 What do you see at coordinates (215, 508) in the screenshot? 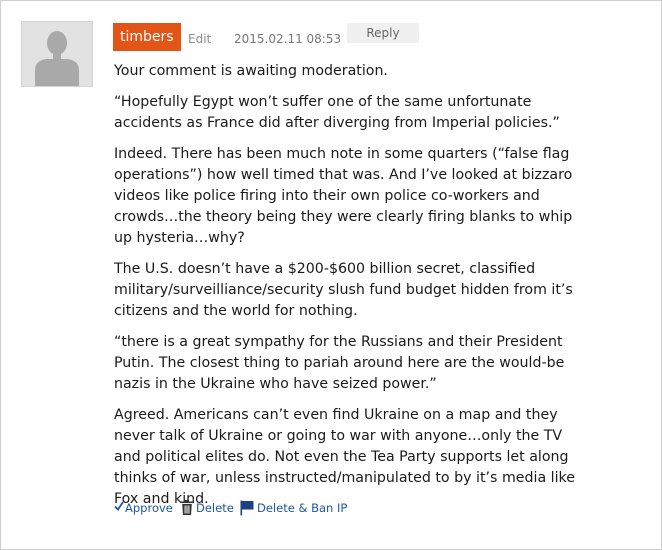
I see `delete-label: Delete` at bounding box center [215, 508].